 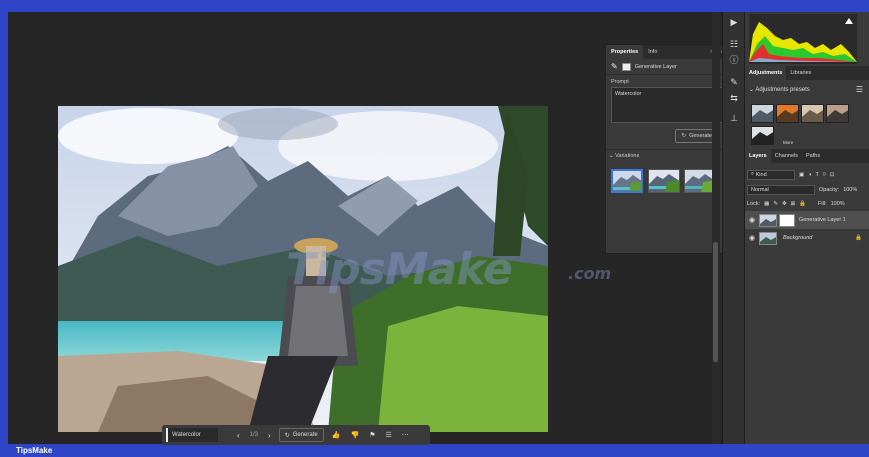 I want to click on layer-kind-filter: ⌕ Kind, so click(x=771, y=174).